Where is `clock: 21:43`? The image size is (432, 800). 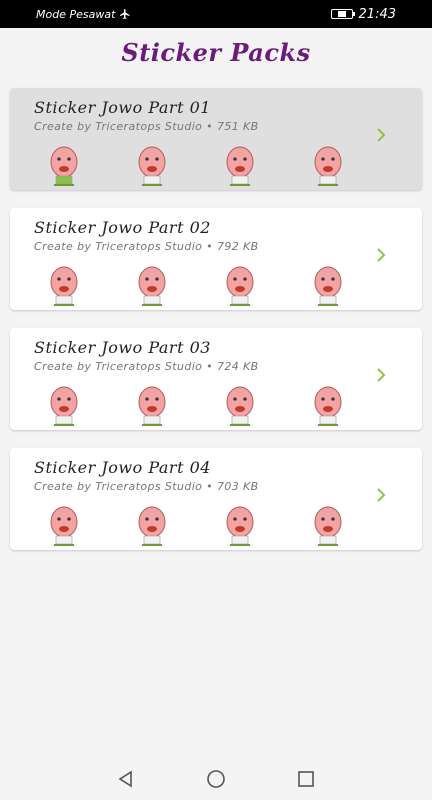
clock: 21:43 is located at coordinates (377, 14).